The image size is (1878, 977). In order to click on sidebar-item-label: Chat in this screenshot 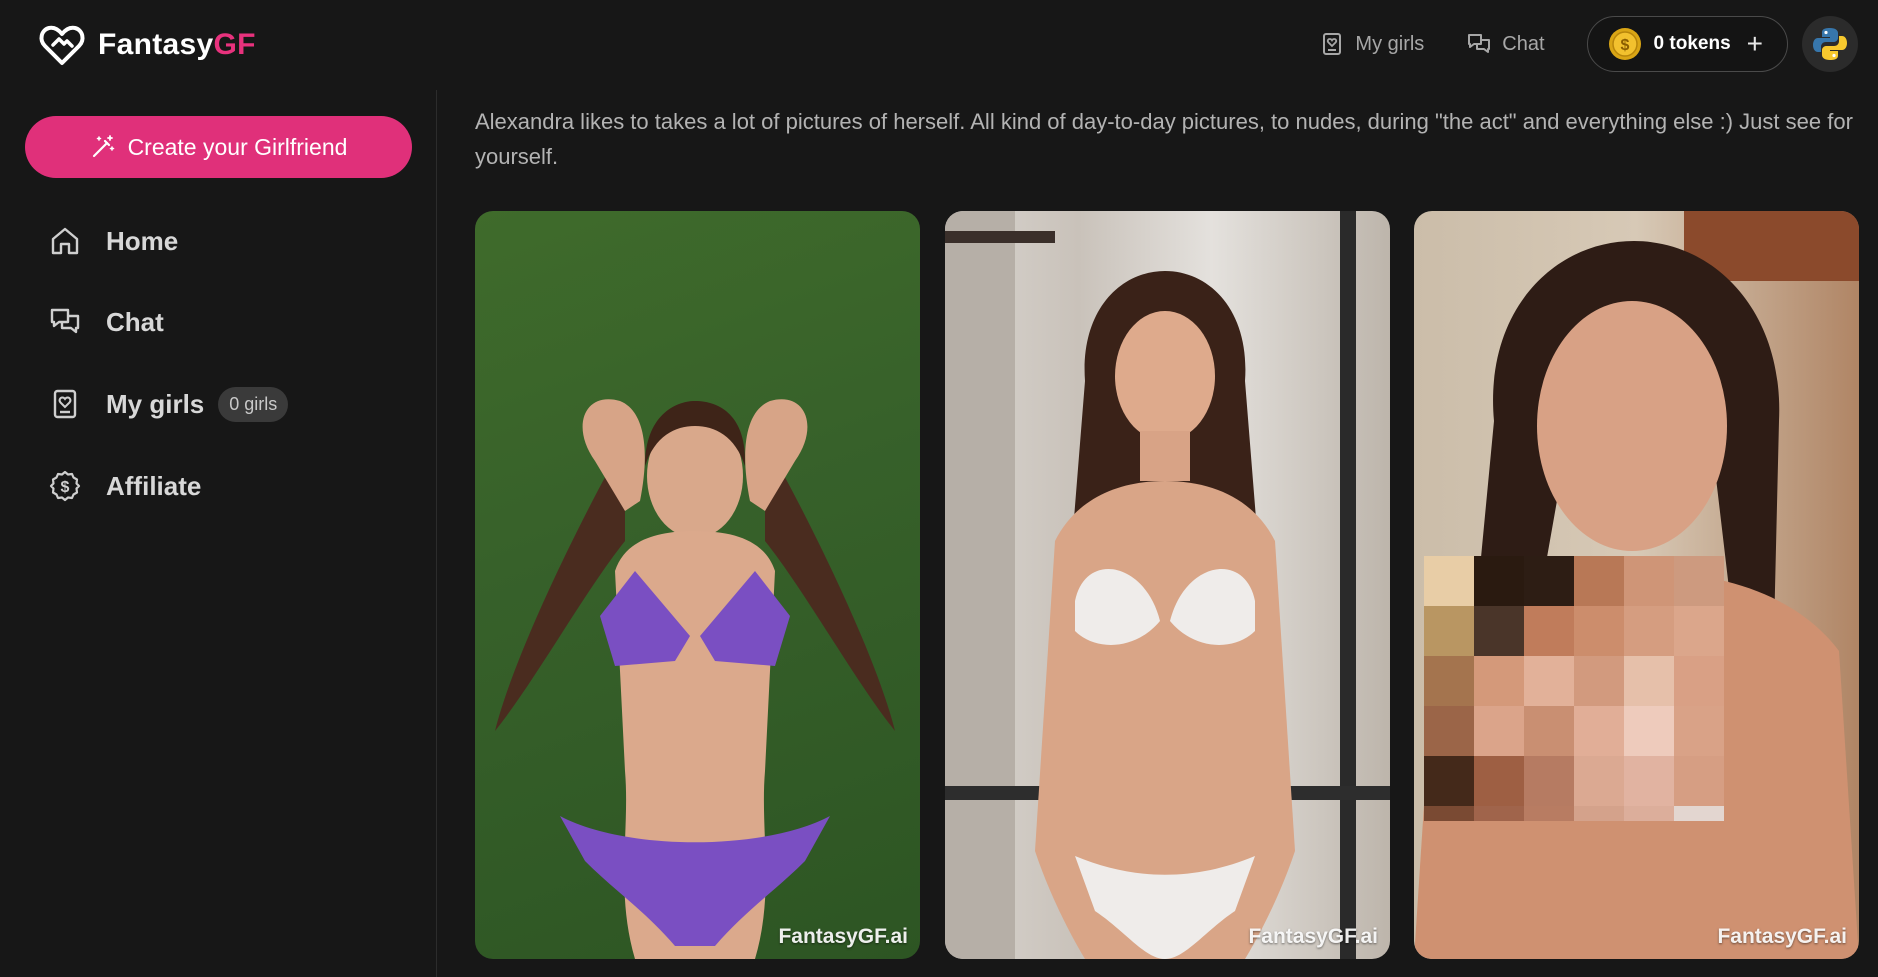, I will do `click(135, 321)`.